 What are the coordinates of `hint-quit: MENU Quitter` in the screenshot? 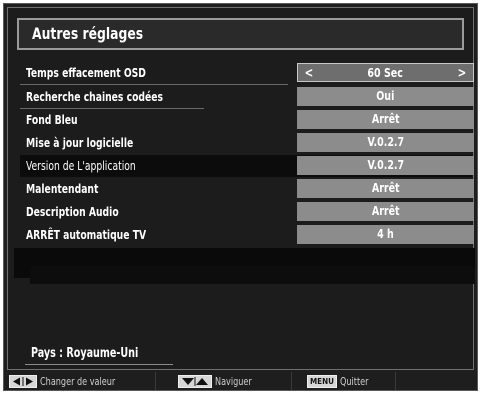 It's located at (341, 381).